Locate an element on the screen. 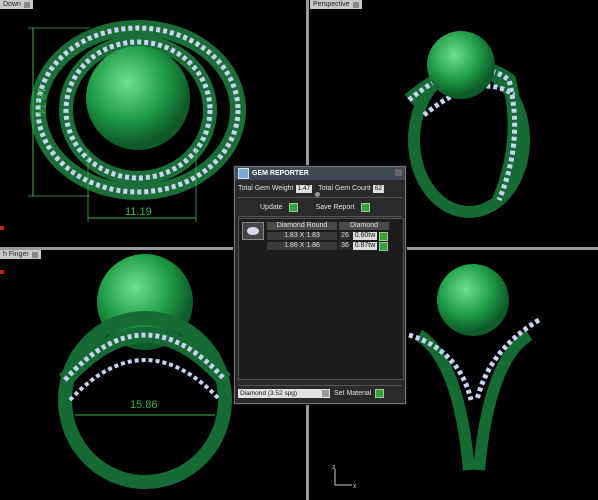 The width and height of the screenshot is (598, 500). axis-z-label: z is located at coordinates (334, 467).